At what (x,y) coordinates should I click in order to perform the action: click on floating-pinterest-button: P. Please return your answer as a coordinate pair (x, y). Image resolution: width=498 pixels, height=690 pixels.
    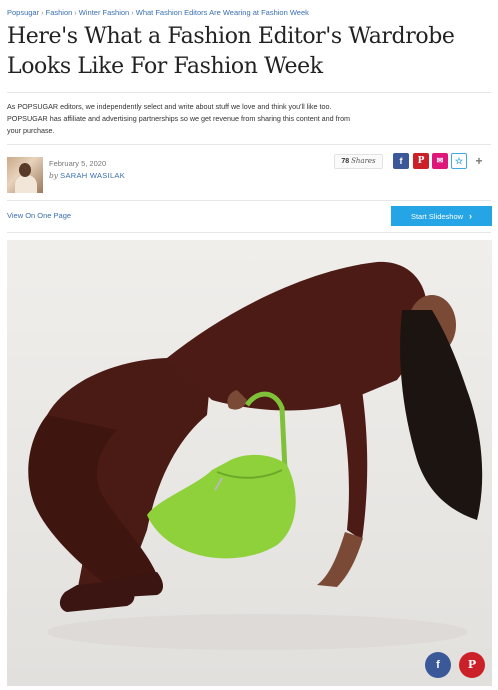
    Looking at the image, I should click on (472, 665).